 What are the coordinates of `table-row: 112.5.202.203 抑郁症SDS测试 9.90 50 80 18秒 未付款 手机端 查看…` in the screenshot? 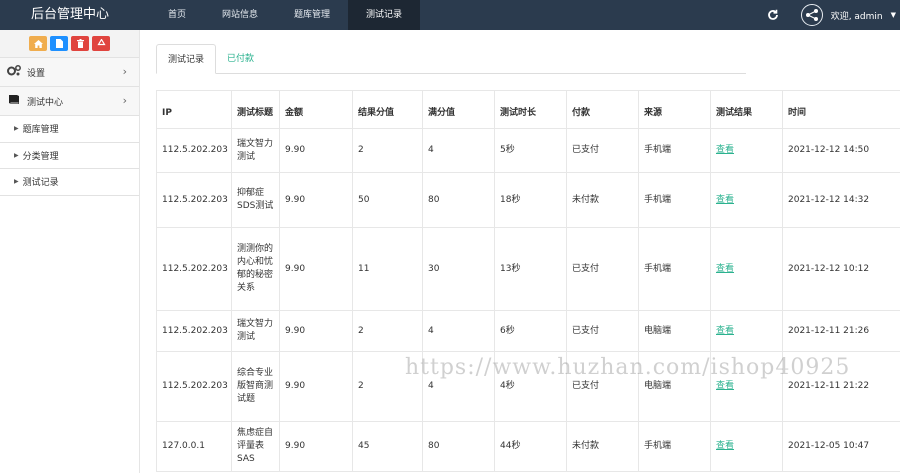 It's located at (528, 200).